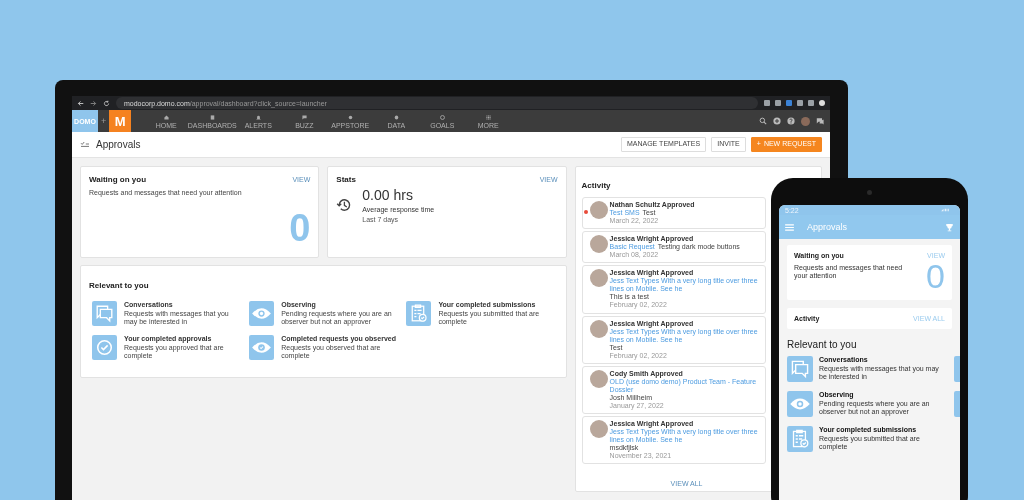  I want to click on target-icon, so click(442, 117).